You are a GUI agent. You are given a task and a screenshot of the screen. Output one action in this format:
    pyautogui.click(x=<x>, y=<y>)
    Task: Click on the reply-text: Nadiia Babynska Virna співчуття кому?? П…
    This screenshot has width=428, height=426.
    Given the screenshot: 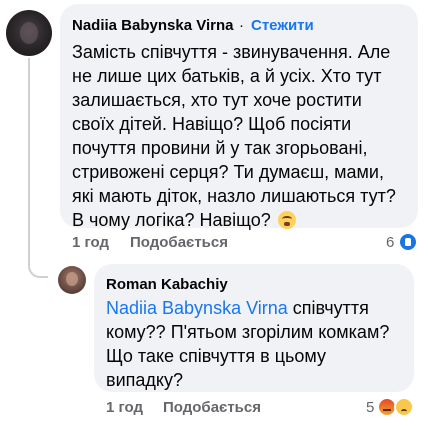 What is the action you would take?
    pyautogui.click(x=247, y=344)
    